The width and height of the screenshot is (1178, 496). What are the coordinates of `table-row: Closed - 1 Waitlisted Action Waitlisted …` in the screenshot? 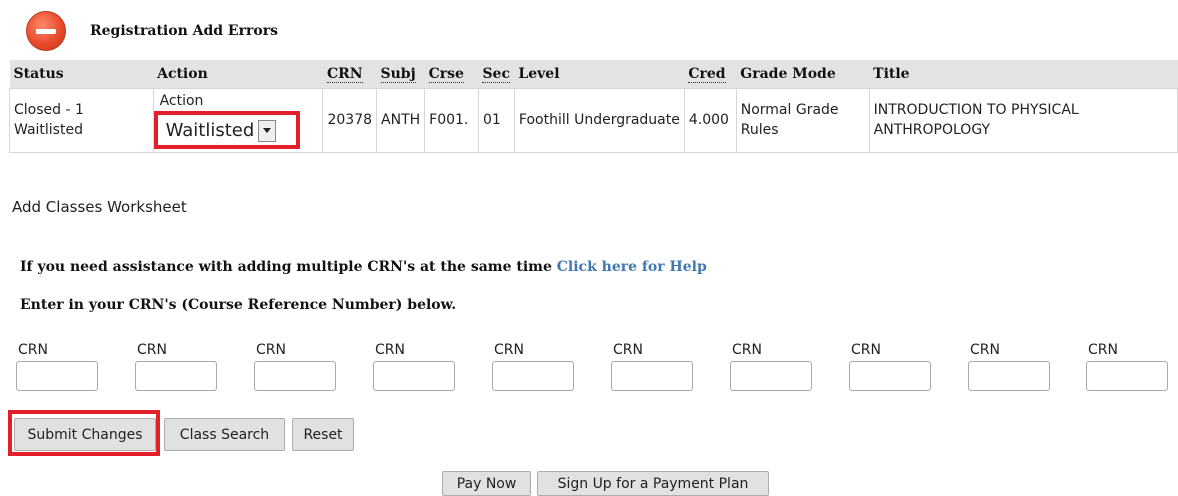 It's located at (593, 120).